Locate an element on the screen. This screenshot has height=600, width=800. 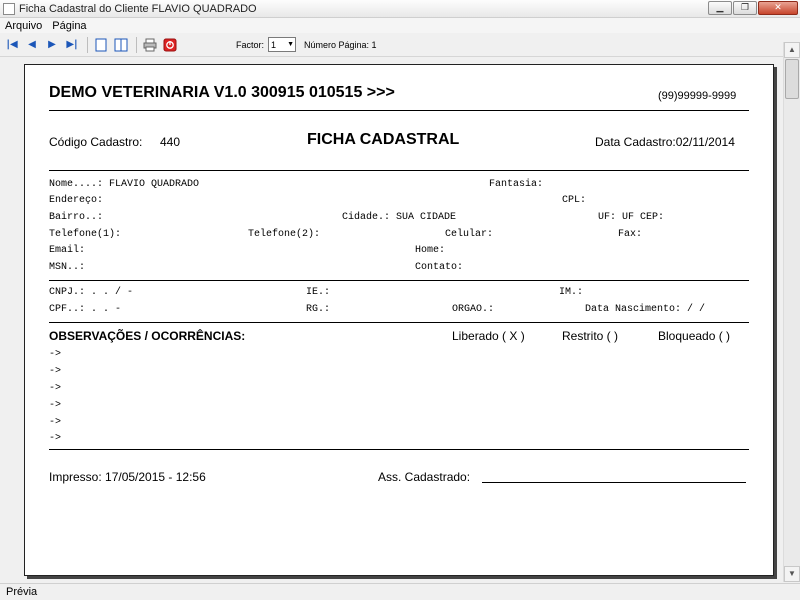
status-restrito: Restrito ( ) is located at coordinates (590, 336).